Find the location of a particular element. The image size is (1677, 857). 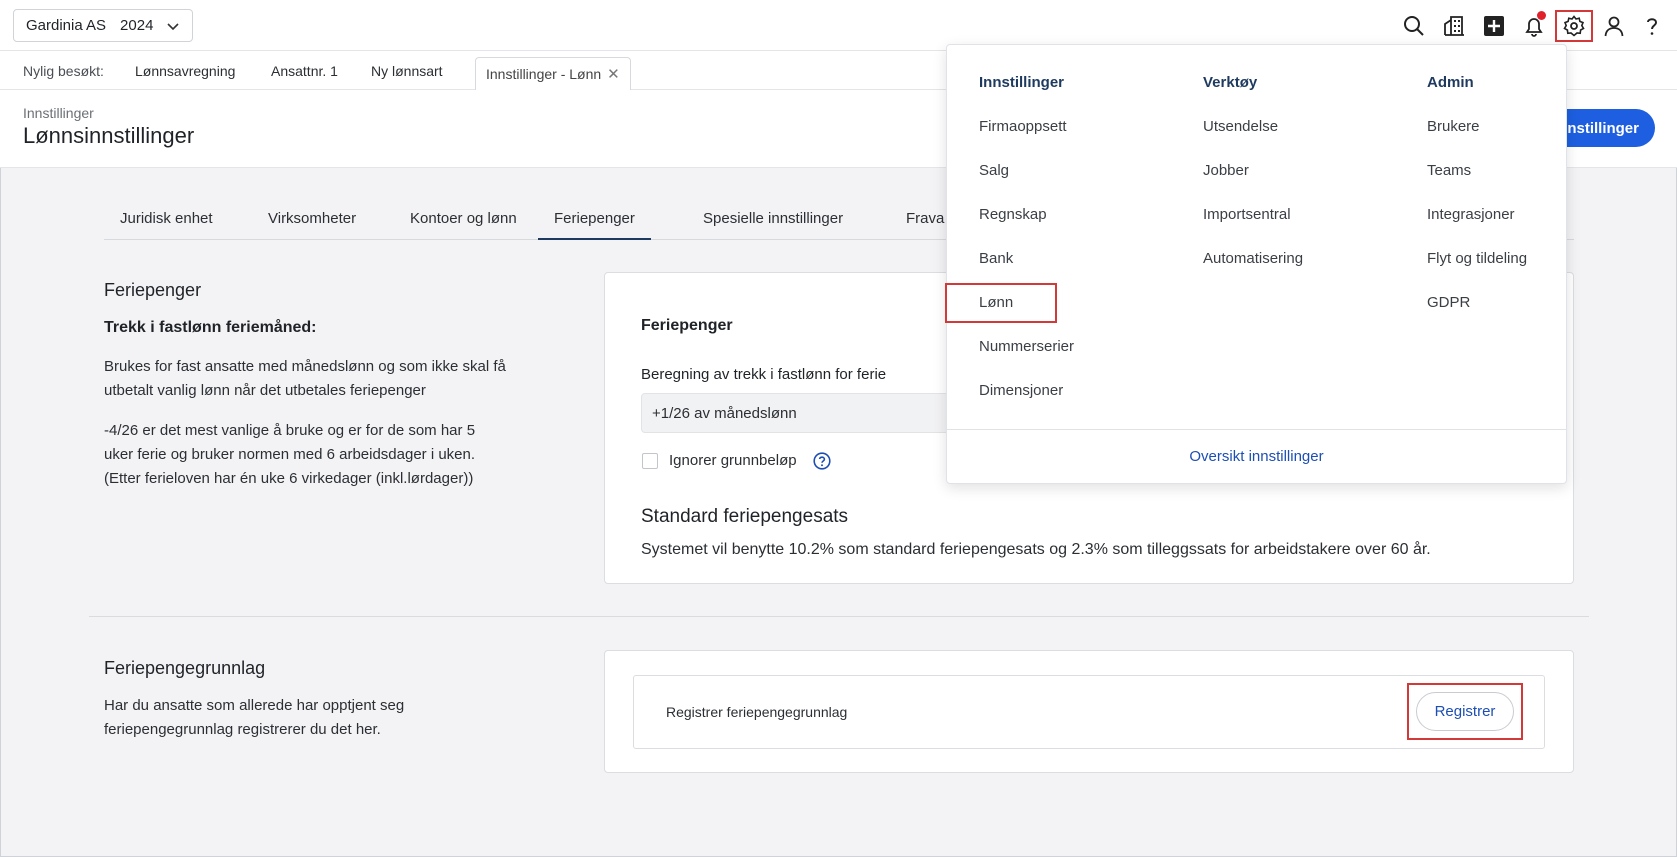

rate-heading: Standard feriepengesats is located at coordinates (745, 516).